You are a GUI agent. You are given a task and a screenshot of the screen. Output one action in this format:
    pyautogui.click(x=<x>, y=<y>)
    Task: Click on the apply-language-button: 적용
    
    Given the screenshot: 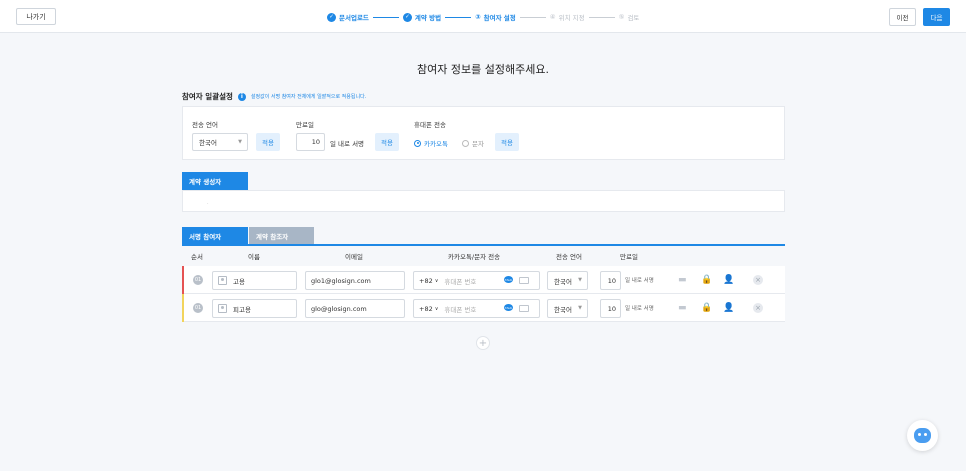 What is the action you would take?
    pyautogui.click(x=268, y=142)
    